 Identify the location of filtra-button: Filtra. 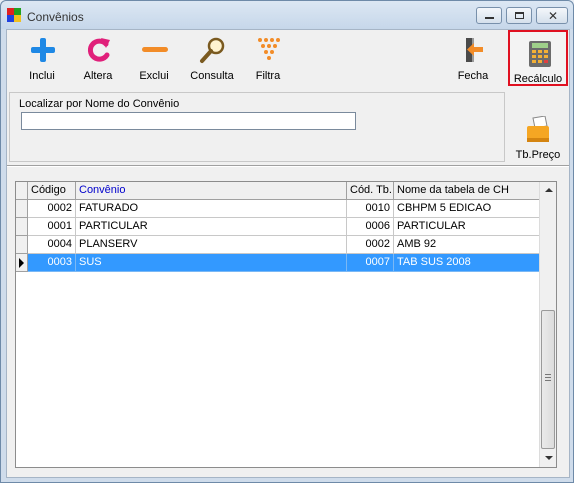
(268, 60).